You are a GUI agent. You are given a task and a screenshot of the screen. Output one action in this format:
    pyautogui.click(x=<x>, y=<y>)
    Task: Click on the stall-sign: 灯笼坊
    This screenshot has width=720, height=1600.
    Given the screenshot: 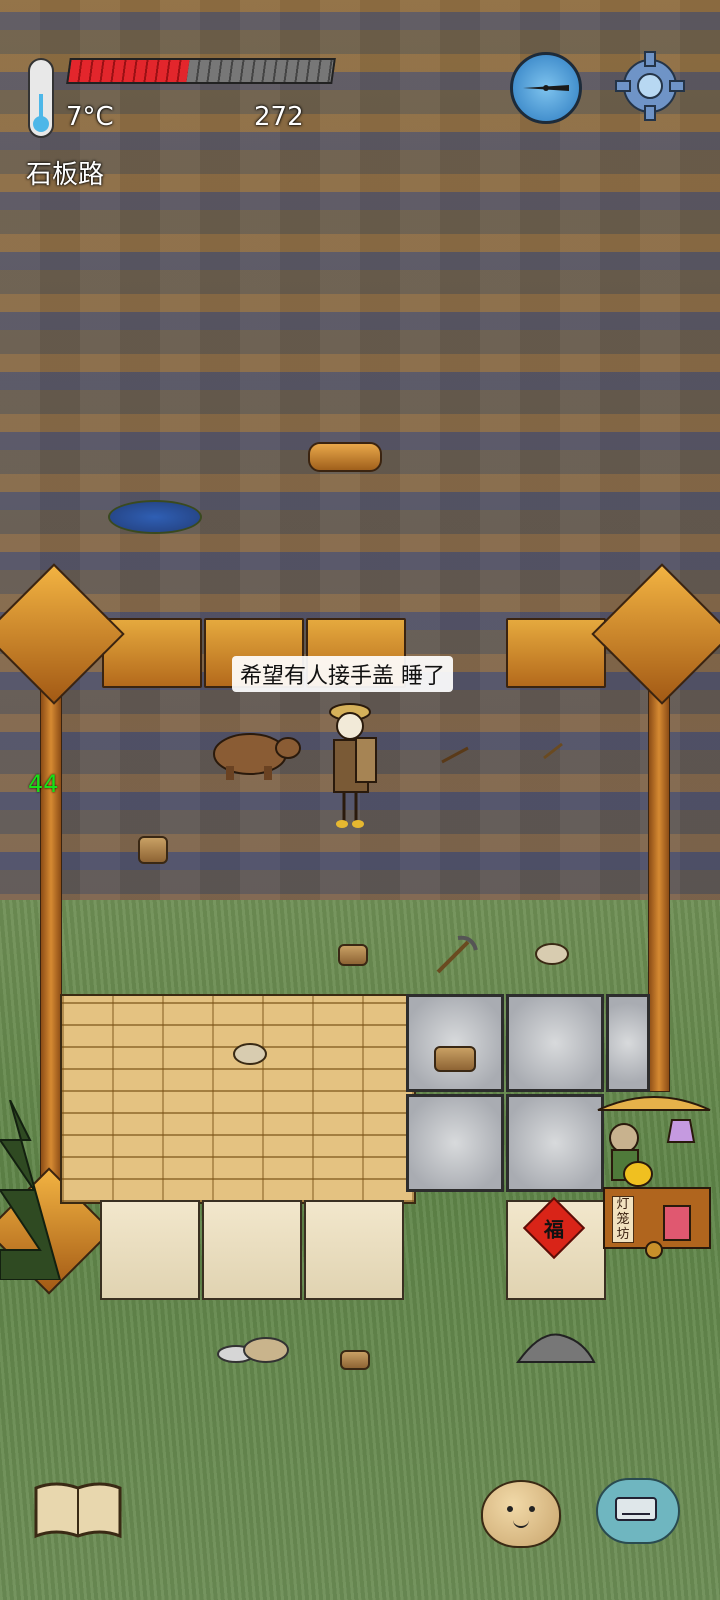 What is the action you would take?
    pyautogui.click(x=623, y=1219)
    